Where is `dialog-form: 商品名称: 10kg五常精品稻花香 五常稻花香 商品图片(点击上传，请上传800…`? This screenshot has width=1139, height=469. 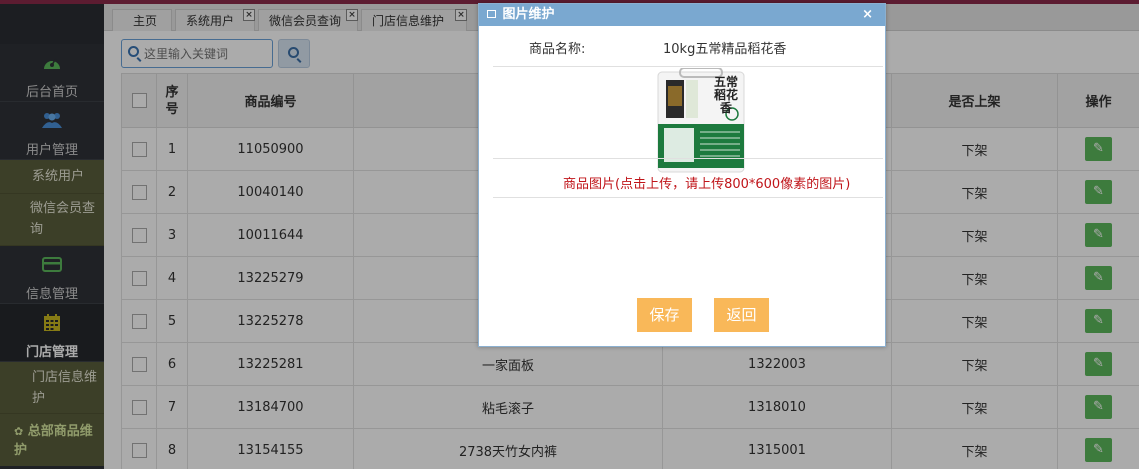
dialog-form: 商品名称: 10kg五常精品稻花香 五常稻花香 商品图片(点击上传，请上传800… is located at coordinates (688, 116).